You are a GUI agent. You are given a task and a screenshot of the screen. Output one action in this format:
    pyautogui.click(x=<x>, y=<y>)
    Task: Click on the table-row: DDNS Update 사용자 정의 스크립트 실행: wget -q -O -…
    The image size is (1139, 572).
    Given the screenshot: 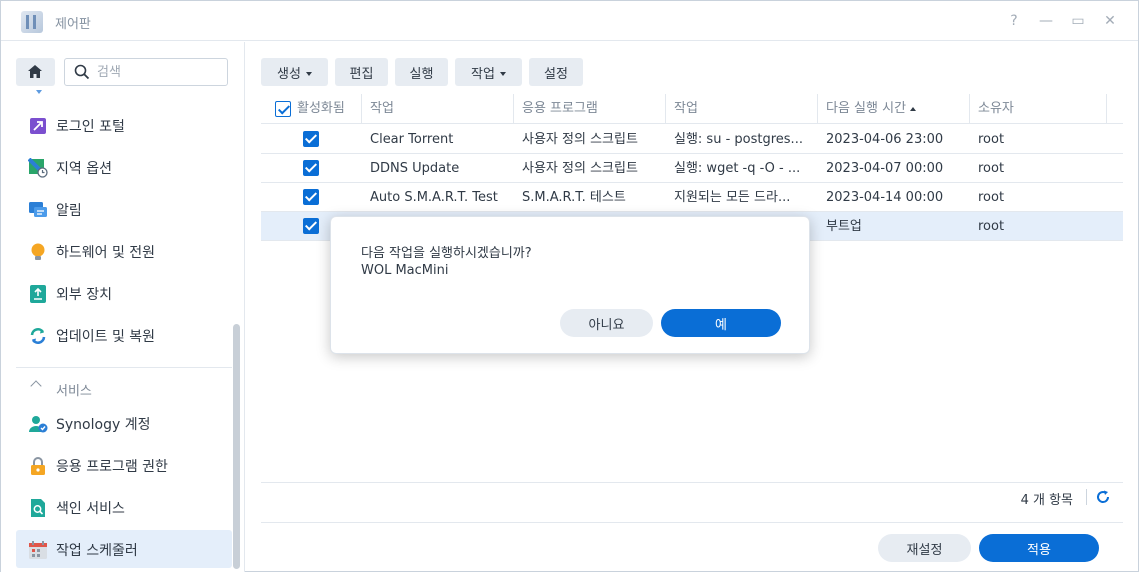 What is the action you would take?
    pyautogui.click(x=692, y=168)
    